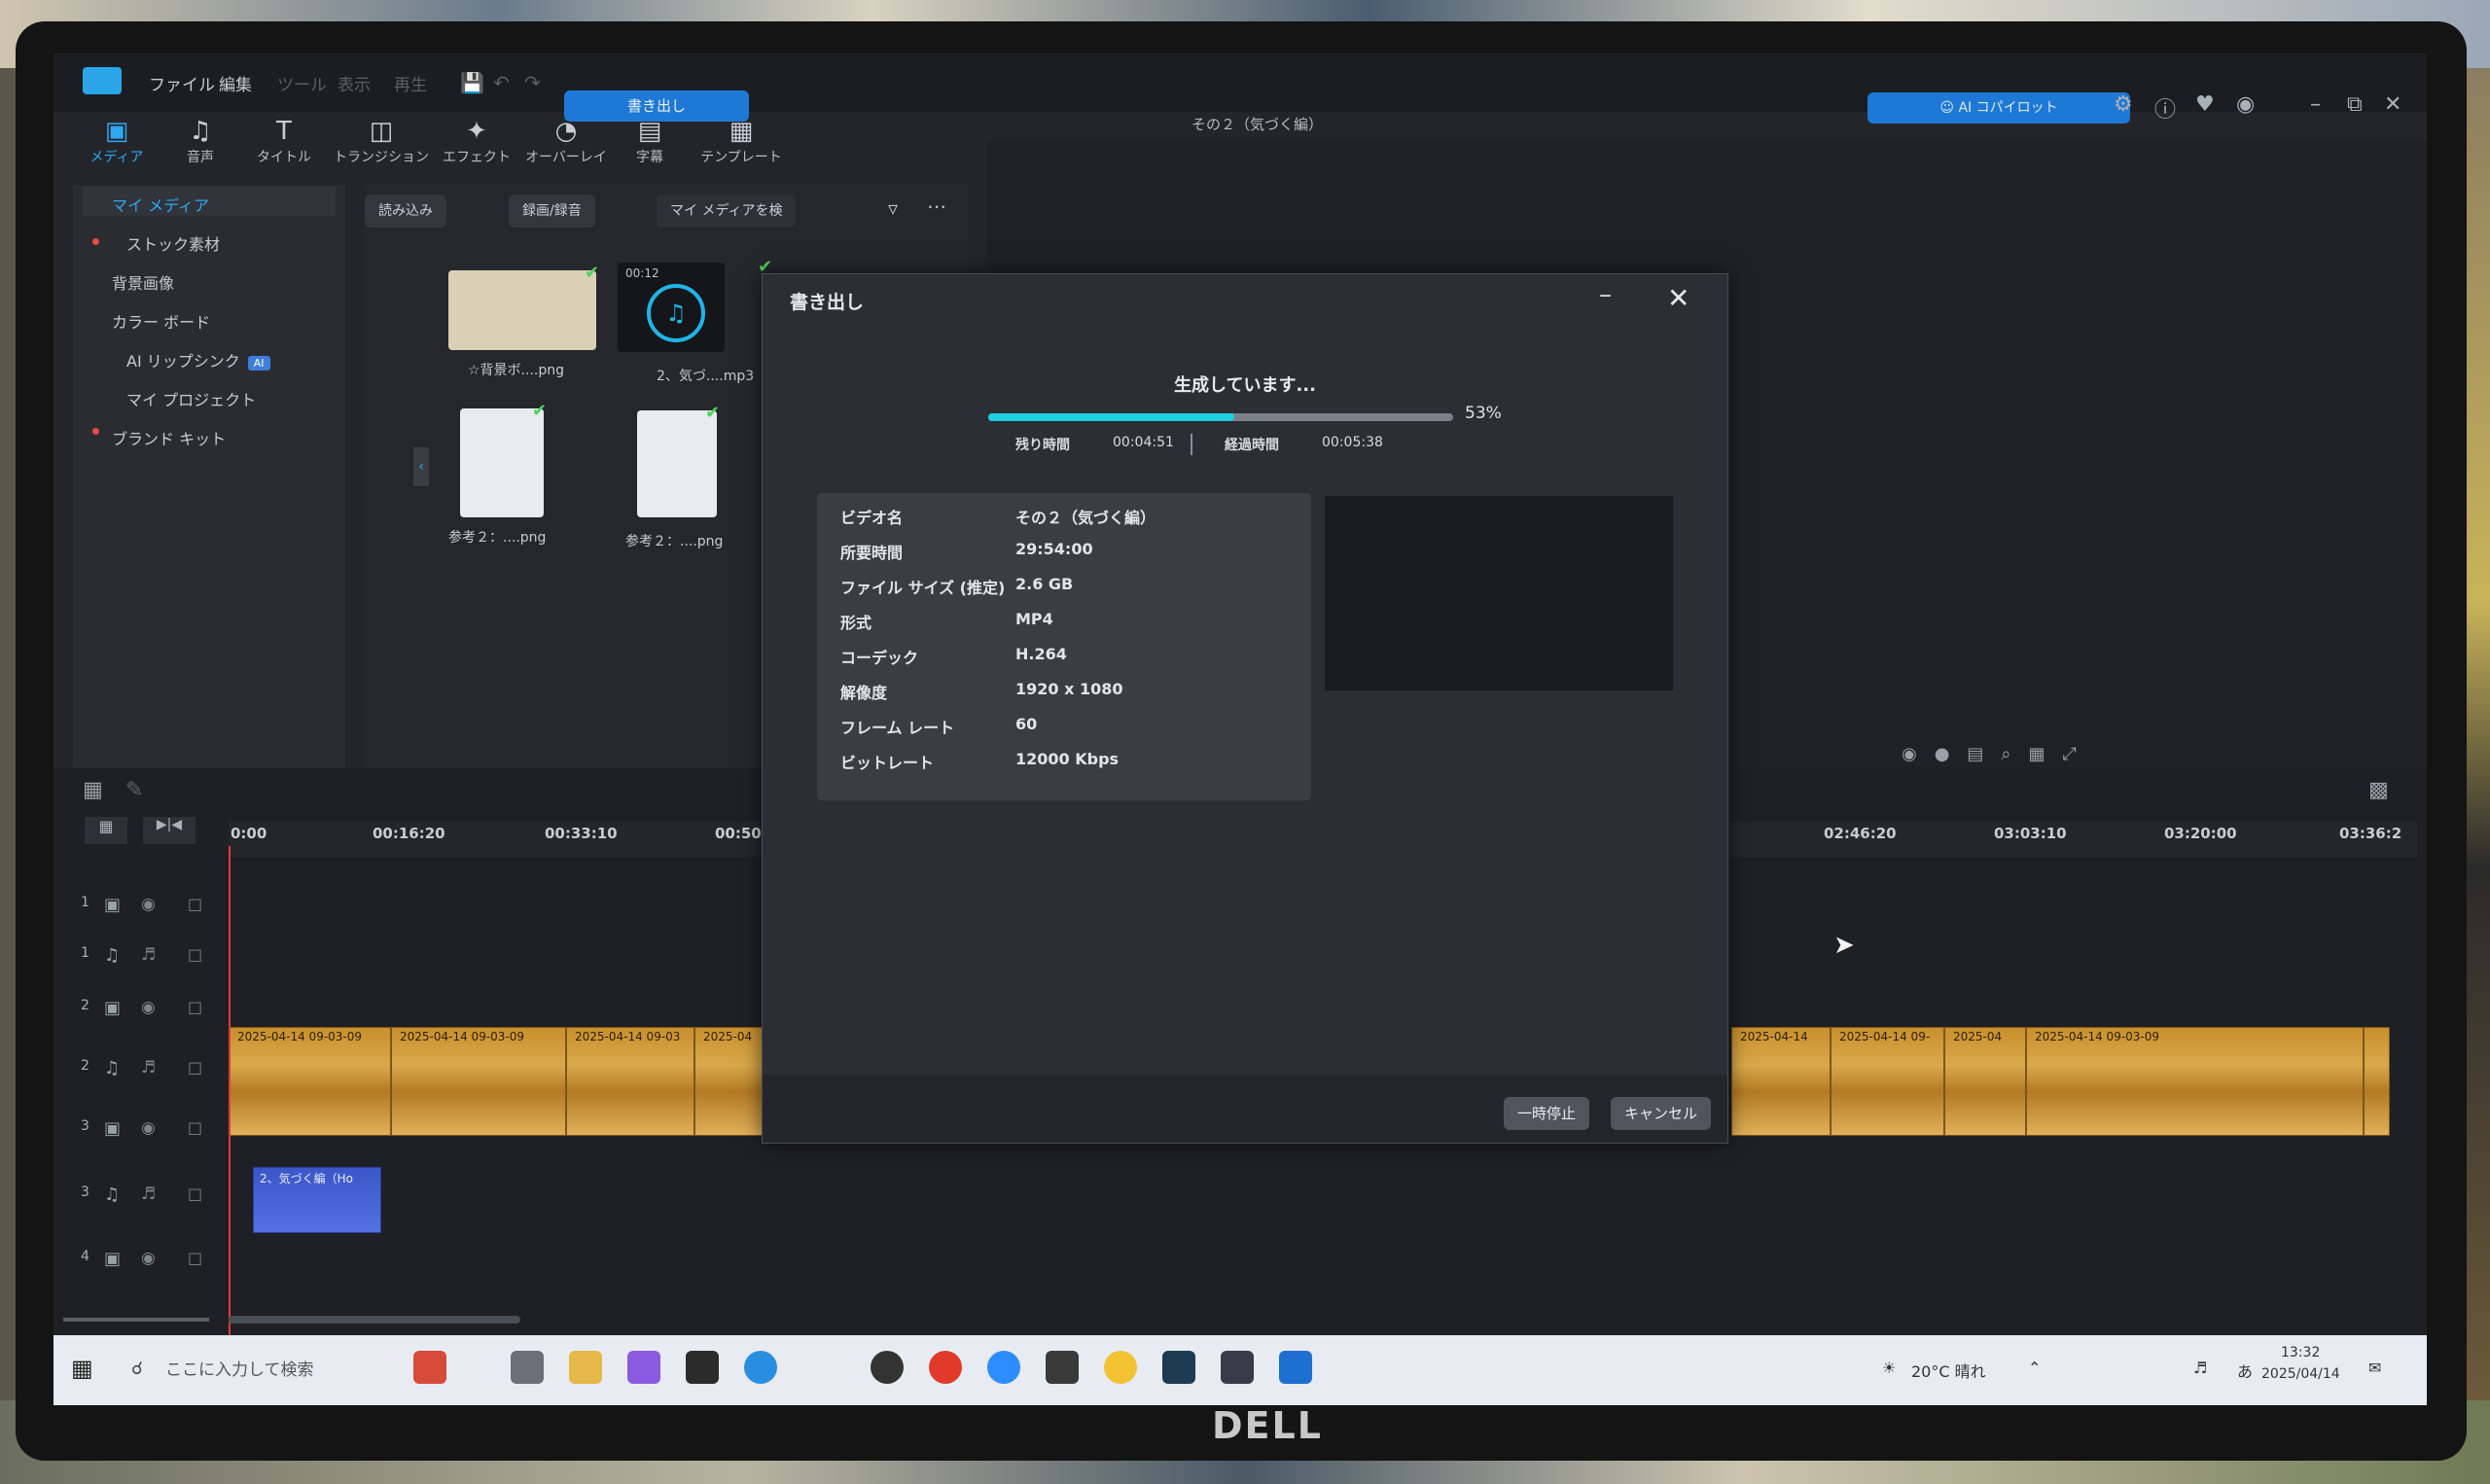  What do you see at coordinates (82, 1369) in the screenshot?
I see `windows-start-icon: ▦` at bounding box center [82, 1369].